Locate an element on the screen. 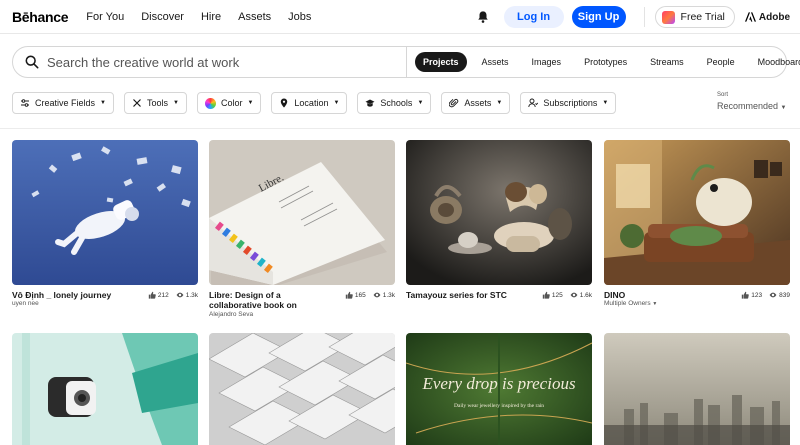  free-trial-button: Free Trial is located at coordinates (694, 17).